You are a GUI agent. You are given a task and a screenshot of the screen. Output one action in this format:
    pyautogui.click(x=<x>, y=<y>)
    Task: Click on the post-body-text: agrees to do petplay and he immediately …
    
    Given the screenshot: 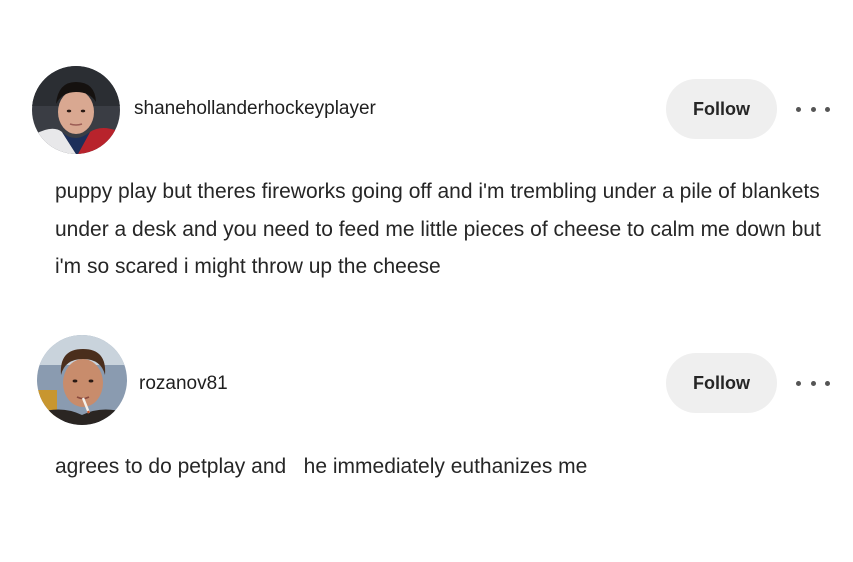 What is the action you would take?
    pyautogui.click(x=321, y=466)
    